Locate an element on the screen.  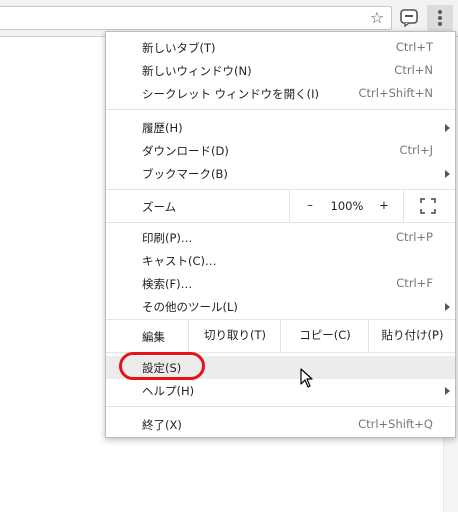
fullscreen-icon is located at coordinates (428, 206).